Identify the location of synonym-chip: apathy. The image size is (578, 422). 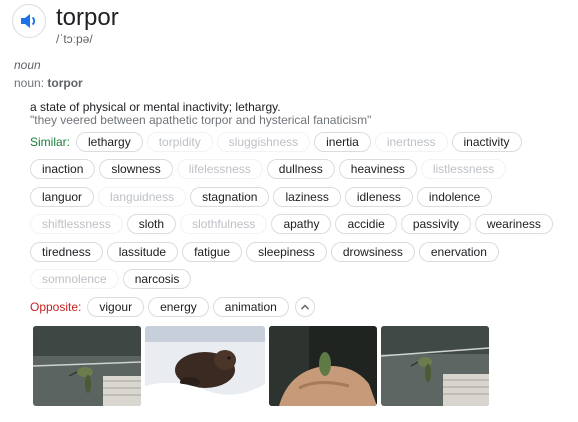
(301, 224).